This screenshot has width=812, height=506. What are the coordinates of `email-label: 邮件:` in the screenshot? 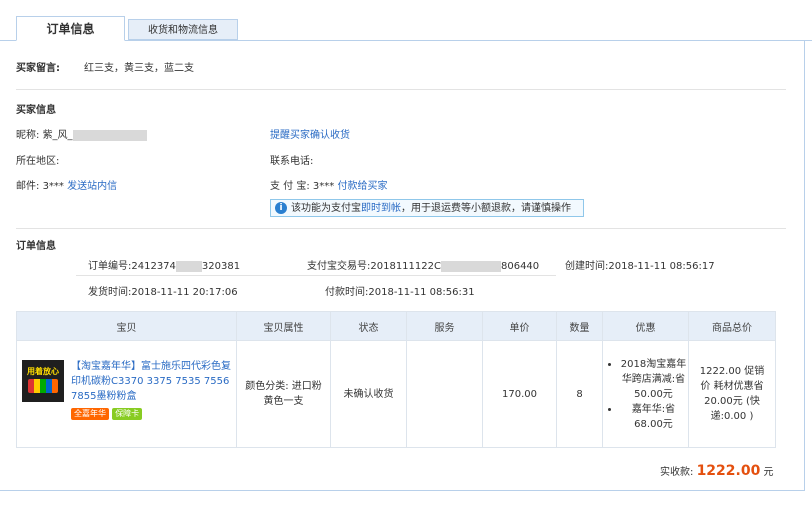 It's located at (28, 186).